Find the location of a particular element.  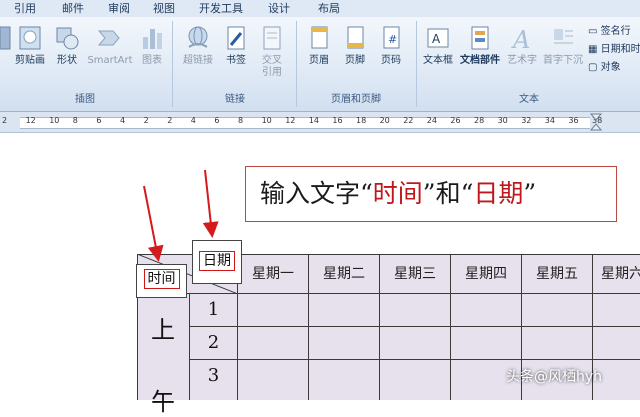

date-time-button: ▦ 日期和时 is located at coordinates (614, 50).